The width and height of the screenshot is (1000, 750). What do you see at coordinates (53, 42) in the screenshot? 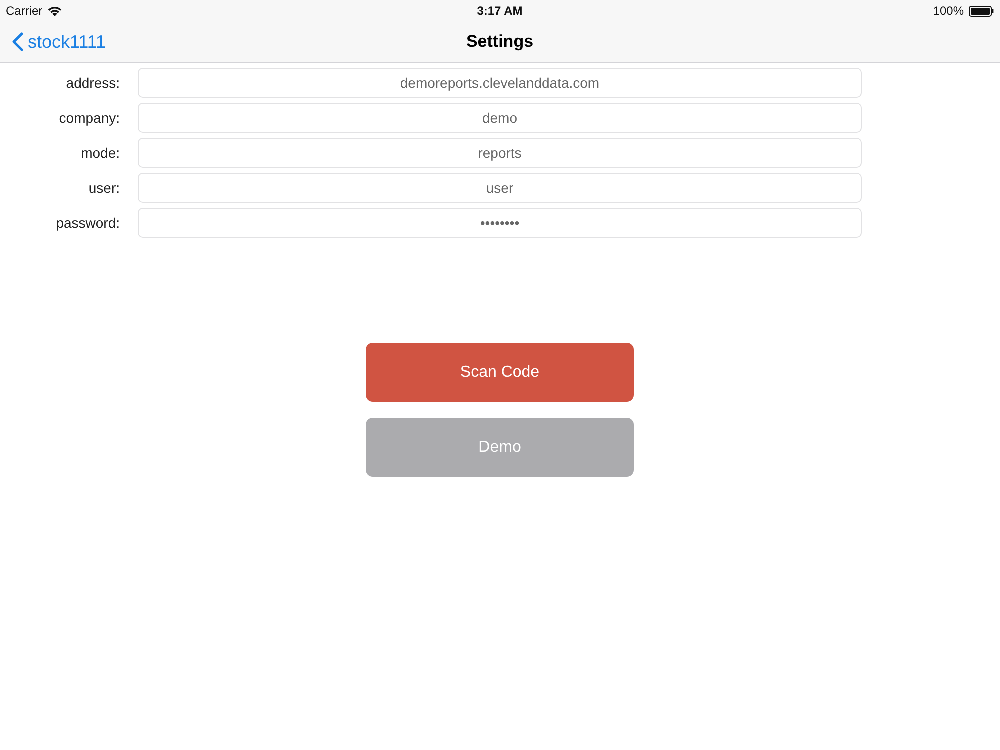
I see `back-button: stock1111` at bounding box center [53, 42].